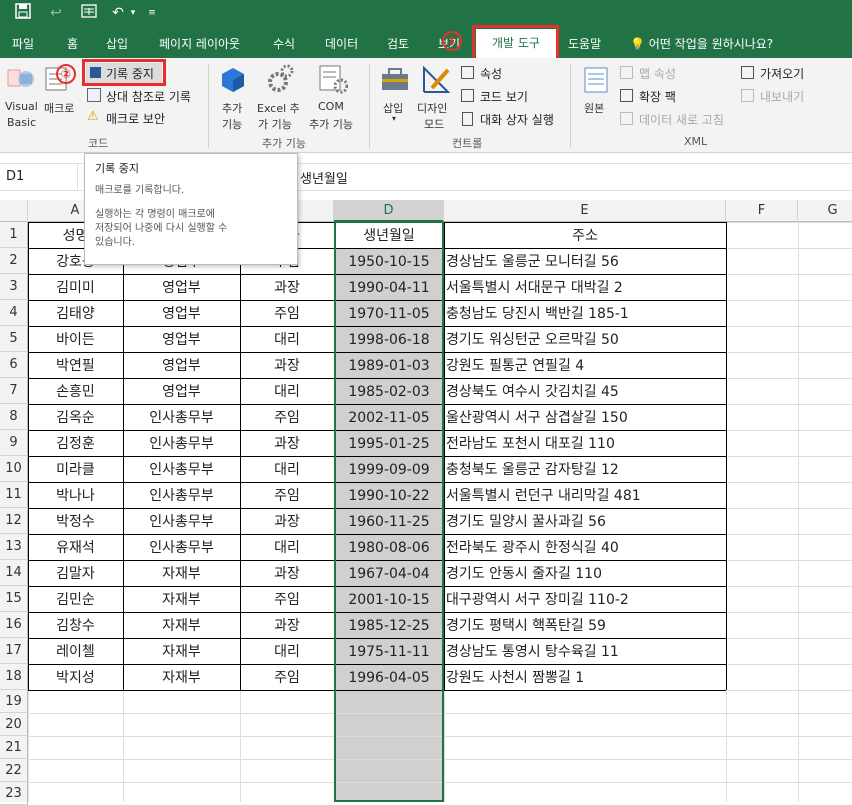 The image size is (852, 805). What do you see at coordinates (511, 119) in the screenshot?
I see `run-dialog-button: 대화 상자 실행` at bounding box center [511, 119].